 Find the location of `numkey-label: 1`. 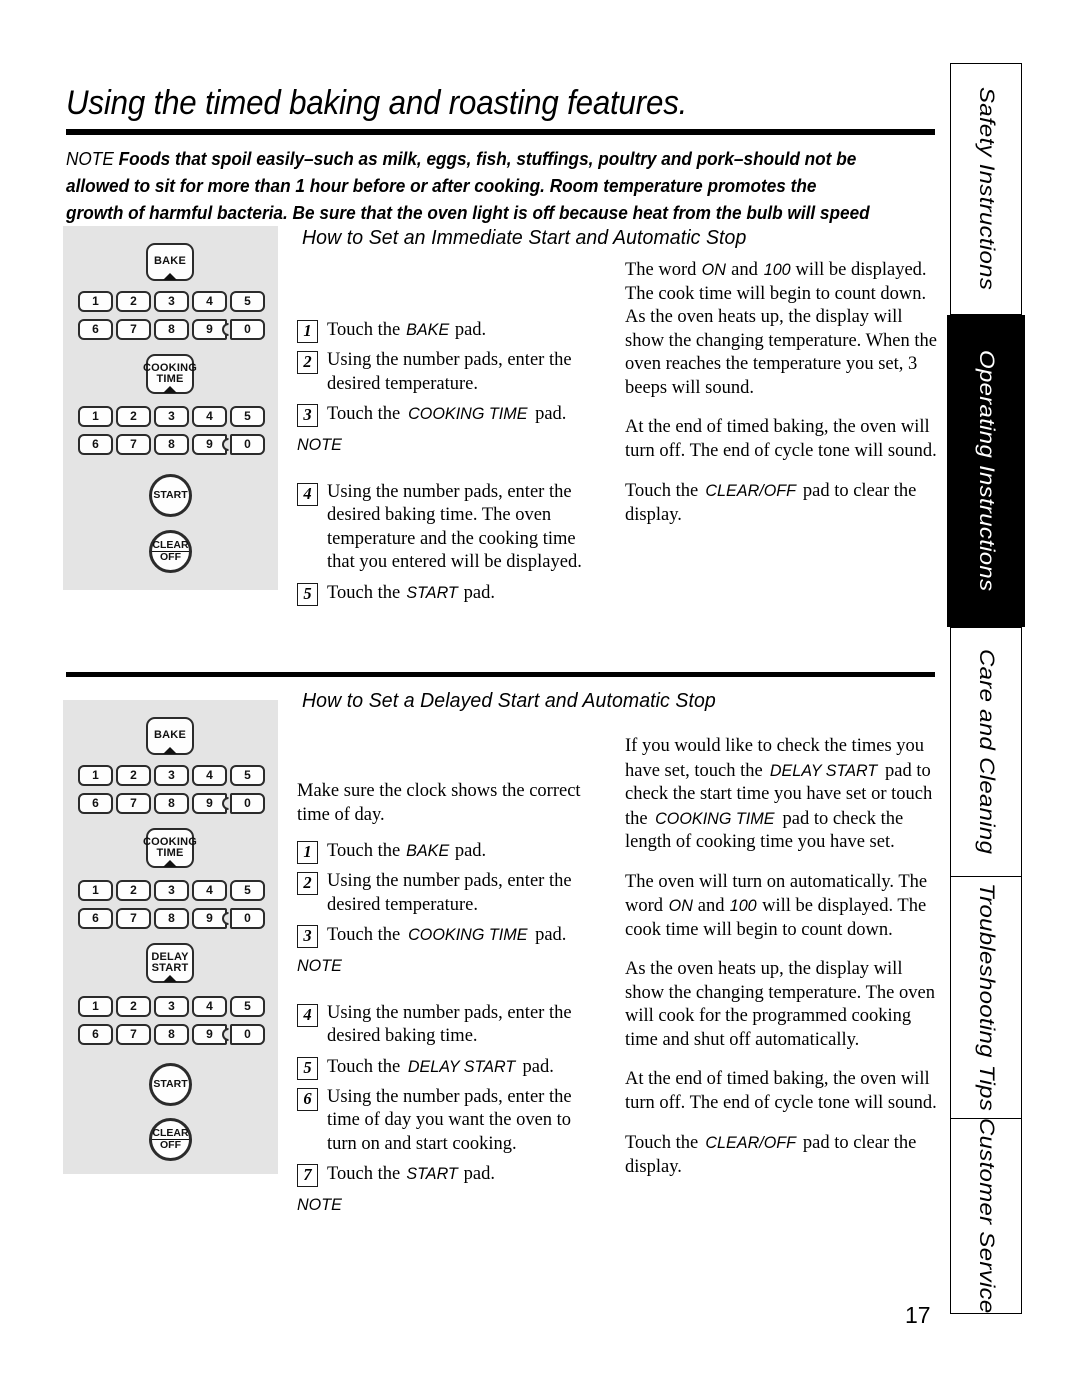

numkey-label: 1 is located at coordinates (95, 1005).